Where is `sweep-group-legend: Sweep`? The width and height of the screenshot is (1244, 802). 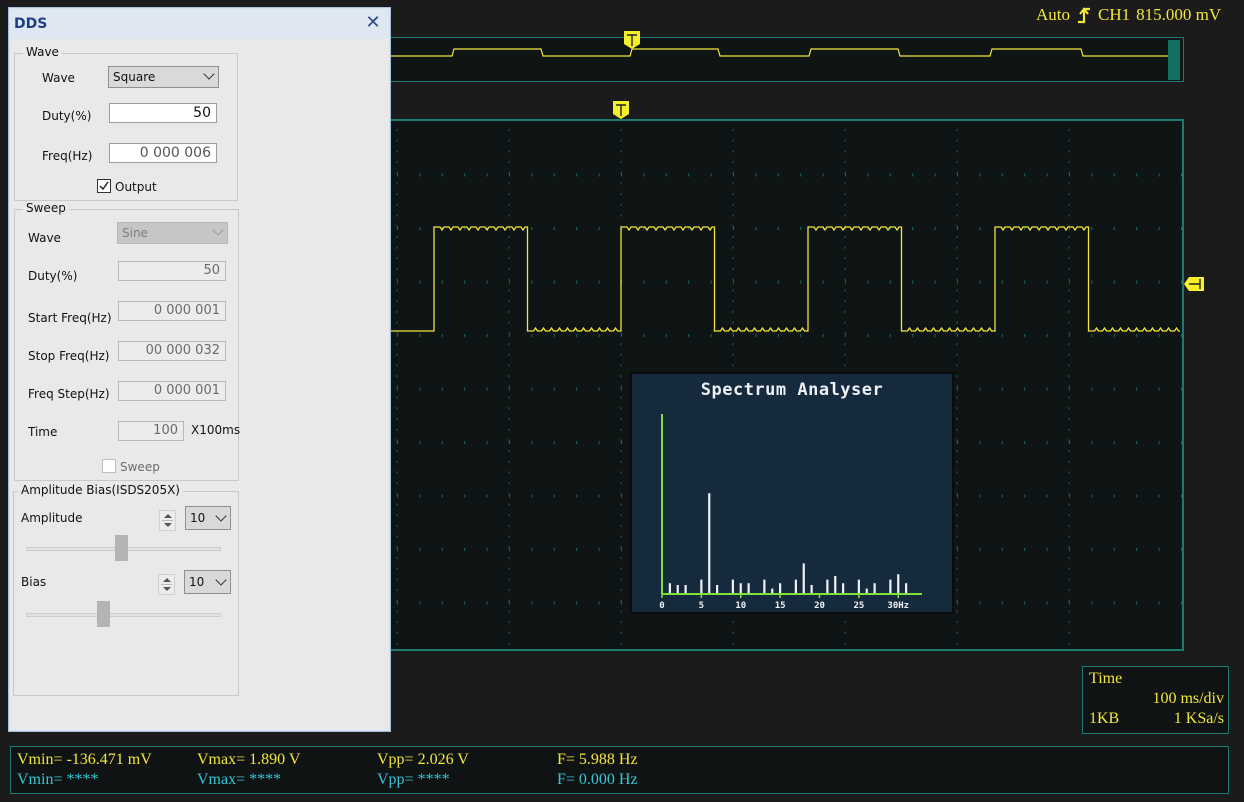
sweep-group-legend: Sweep is located at coordinates (46, 208).